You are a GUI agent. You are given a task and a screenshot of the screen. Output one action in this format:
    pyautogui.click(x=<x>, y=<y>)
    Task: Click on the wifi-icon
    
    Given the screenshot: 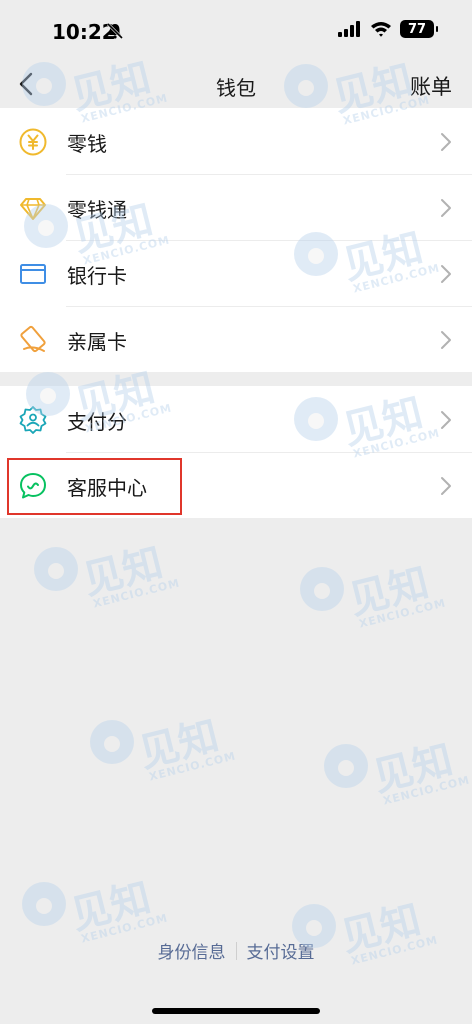 What is the action you would take?
    pyautogui.click(x=381, y=29)
    